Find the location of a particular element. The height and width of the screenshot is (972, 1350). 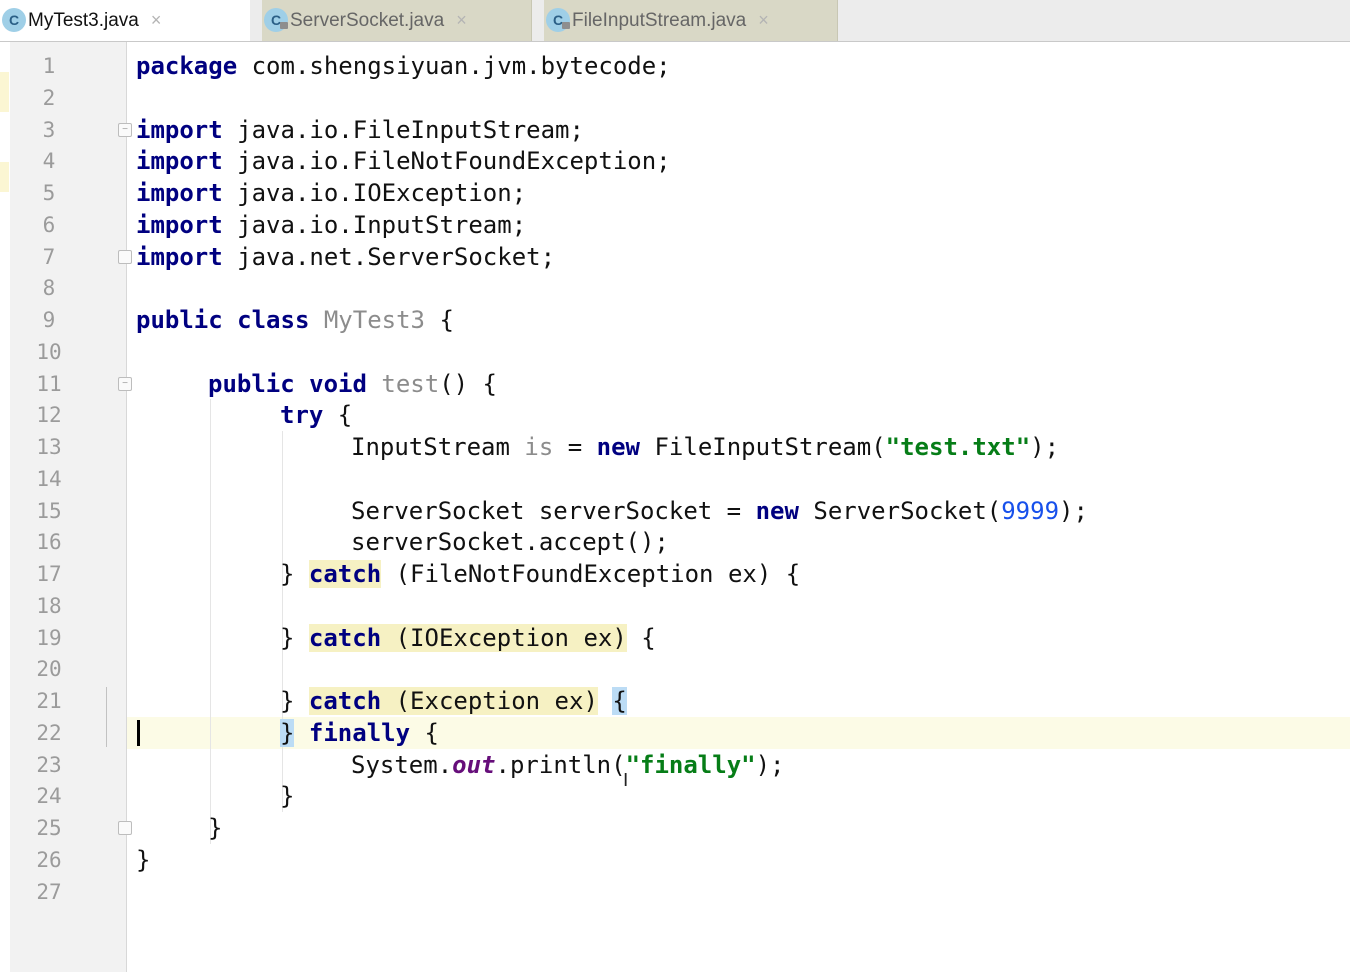

tab-mytest3: C MyTest3.java × is located at coordinates (125, 20).